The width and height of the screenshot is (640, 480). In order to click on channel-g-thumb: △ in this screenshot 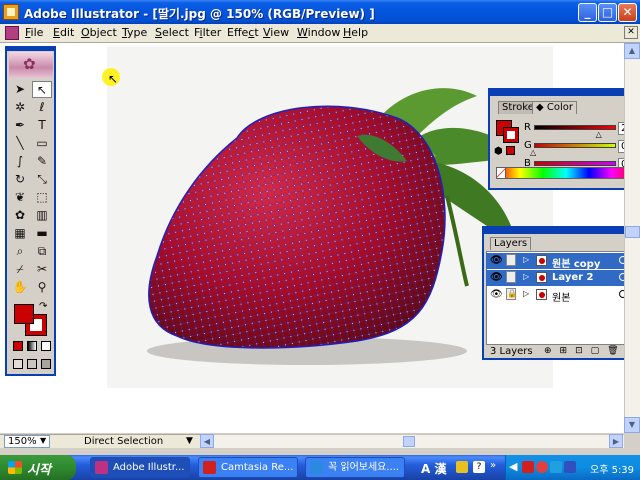, I will do `click(533, 152)`.